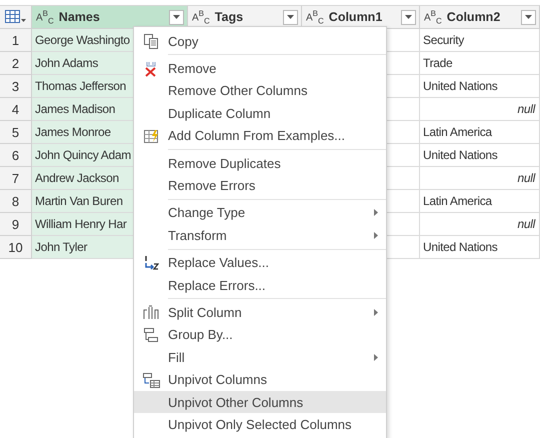 Image resolution: width=540 pixels, height=438 pixels. What do you see at coordinates (260, 402) in the screenshot?
I see `menu-item: Unpivot Other Columns` at bounding box center [260, 402].